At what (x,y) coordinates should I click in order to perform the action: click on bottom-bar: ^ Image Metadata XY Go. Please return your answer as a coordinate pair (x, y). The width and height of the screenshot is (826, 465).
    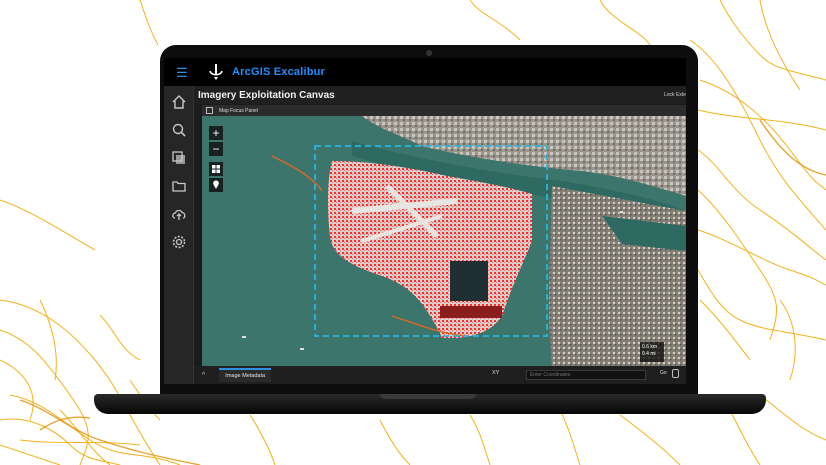
    Looking at the image, I should click on (440, 375).